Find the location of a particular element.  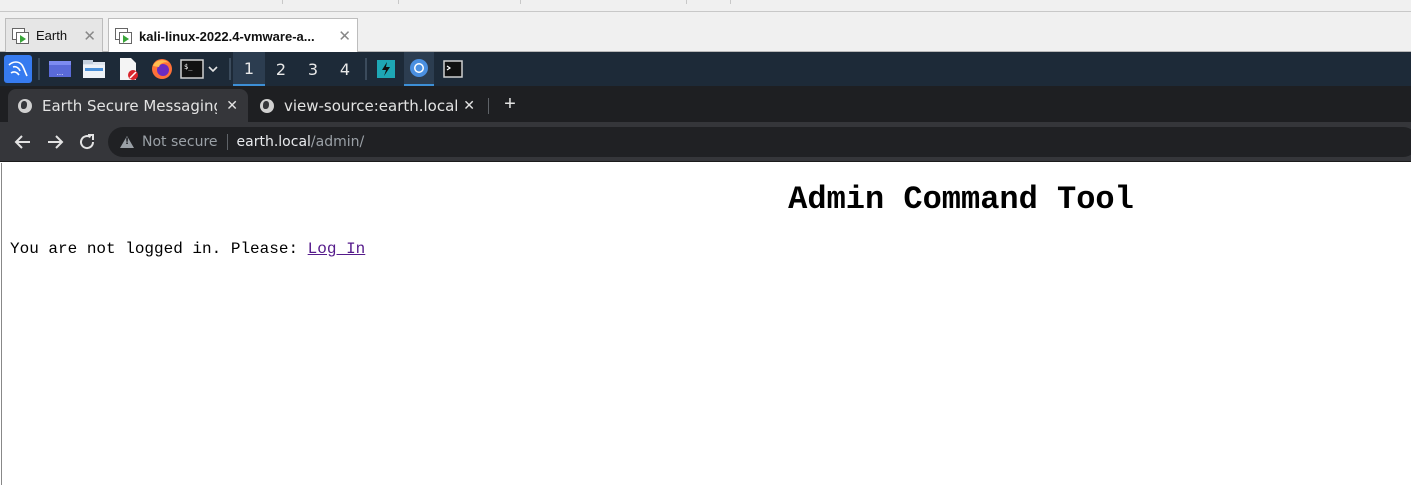

new-tab-button: + is located at coordinates (510, 104).